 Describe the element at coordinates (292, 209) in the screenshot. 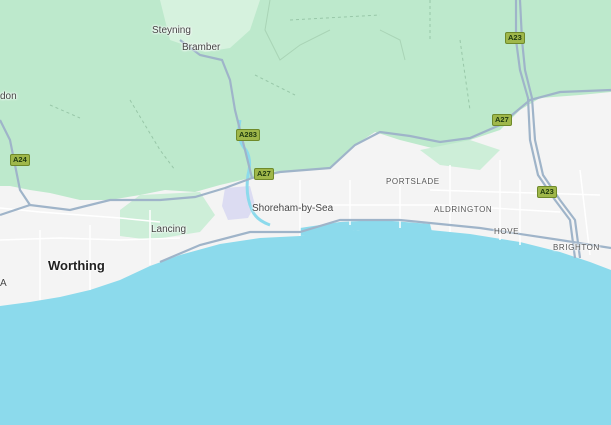

I see `place-label-shoreham: Shoreham-by-Sea` at that location.